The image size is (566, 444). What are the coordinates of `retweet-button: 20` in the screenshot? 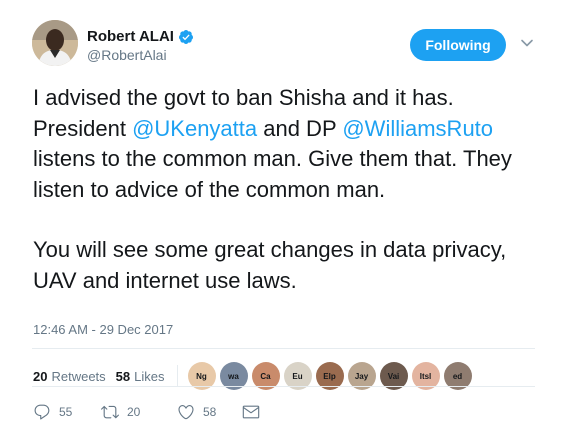 It's located at (139, 412).